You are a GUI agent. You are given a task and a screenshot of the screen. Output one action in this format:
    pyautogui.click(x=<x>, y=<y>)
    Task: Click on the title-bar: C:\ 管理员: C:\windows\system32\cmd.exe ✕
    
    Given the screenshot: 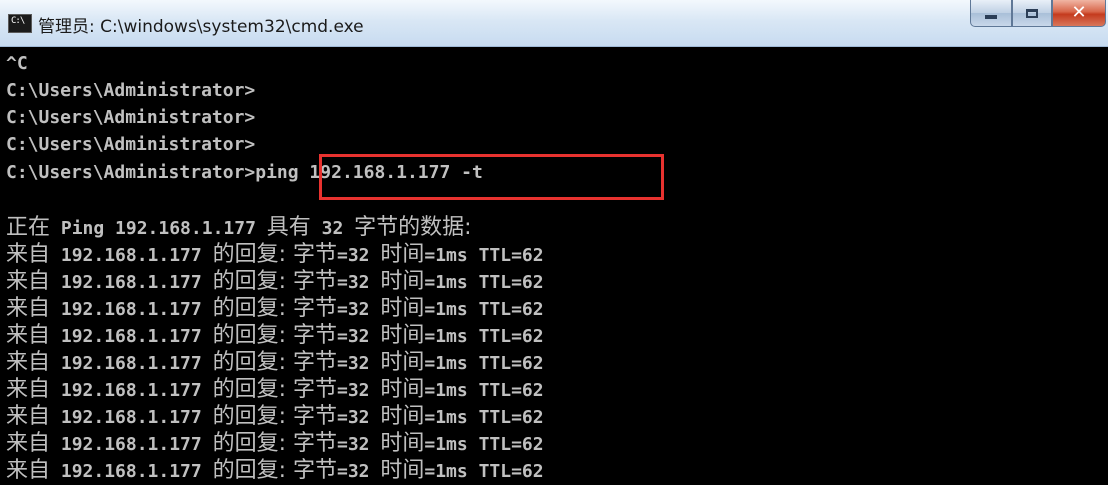 What is the action you would take?
    pyautogui.click(x=554, y=23)
    